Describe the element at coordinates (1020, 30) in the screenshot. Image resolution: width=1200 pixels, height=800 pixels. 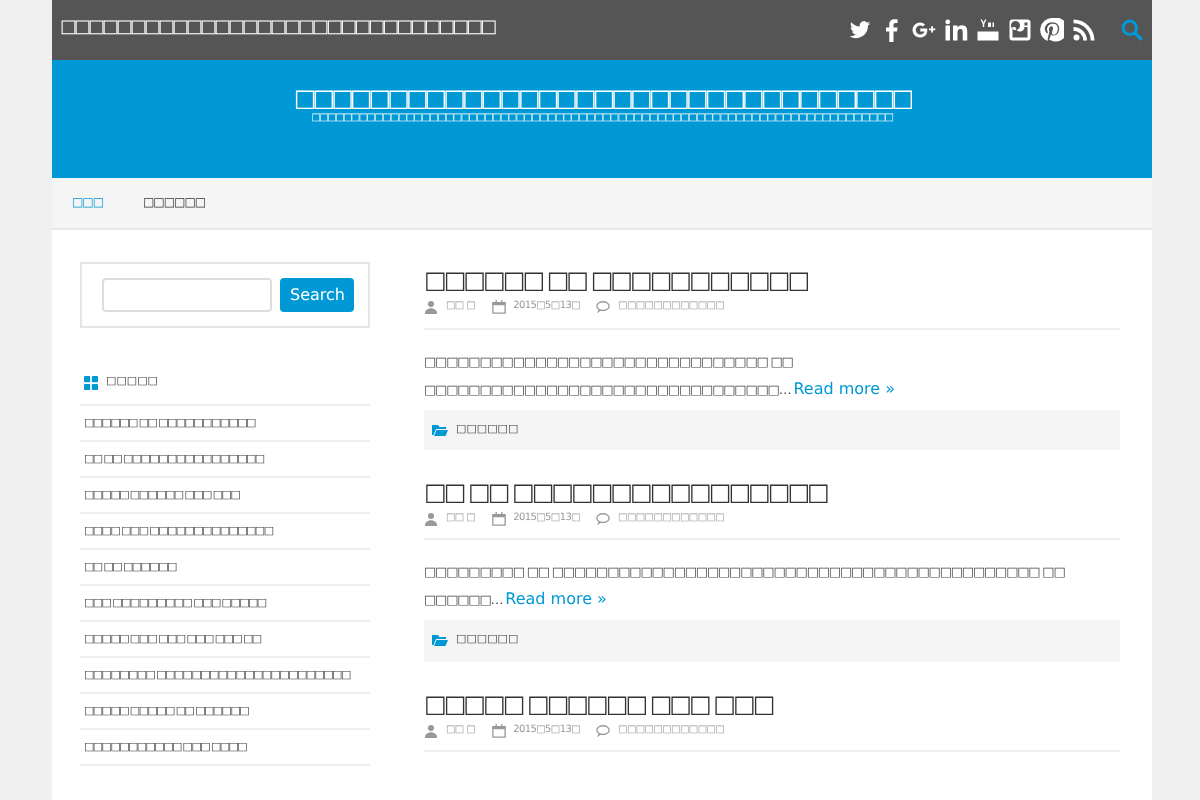
I see `camera-icon` at that location.